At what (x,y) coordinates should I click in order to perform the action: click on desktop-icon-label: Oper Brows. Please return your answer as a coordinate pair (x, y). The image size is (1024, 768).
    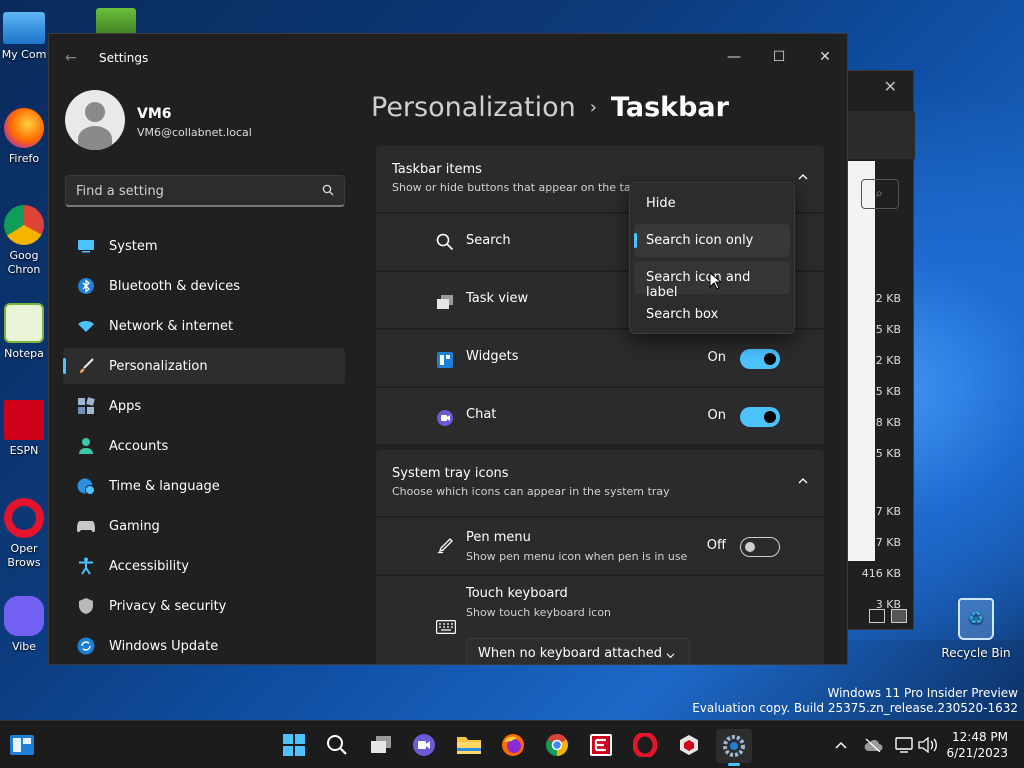
    Looking at the image, I should click on (24, 555).